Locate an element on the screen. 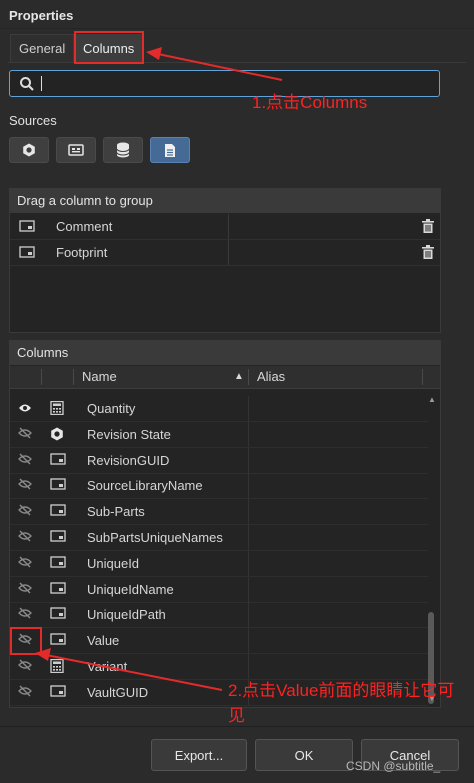  annotation-step2: 2.点击Value前面的眼睛让它可见 is located at coordinates (341, 703).